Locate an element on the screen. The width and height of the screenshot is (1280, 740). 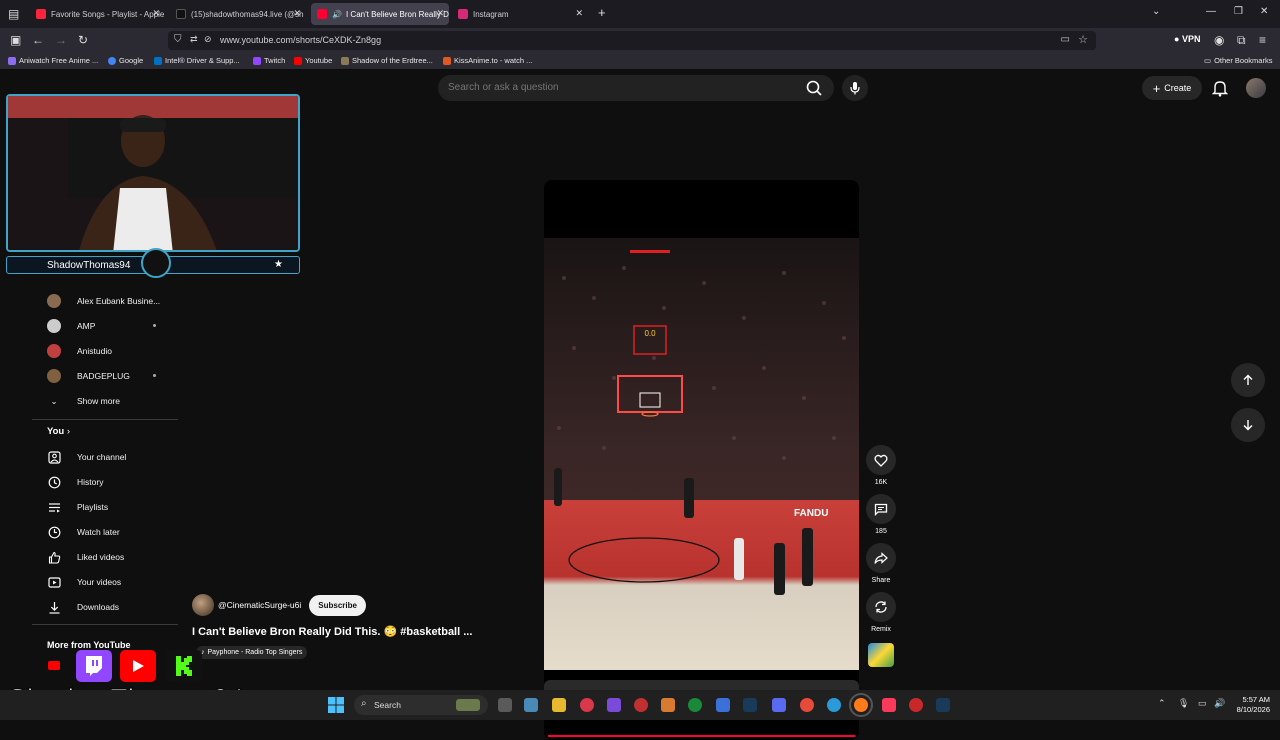
comment-button is located at coordinates (881, 509).